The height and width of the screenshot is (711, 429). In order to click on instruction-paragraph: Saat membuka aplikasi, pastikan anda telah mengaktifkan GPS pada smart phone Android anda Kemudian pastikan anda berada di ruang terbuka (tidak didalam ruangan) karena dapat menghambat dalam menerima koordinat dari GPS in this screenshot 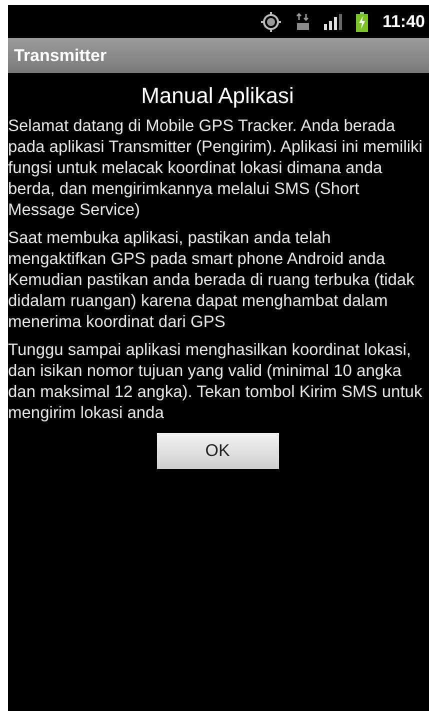, I will do `click(212, 280)`.